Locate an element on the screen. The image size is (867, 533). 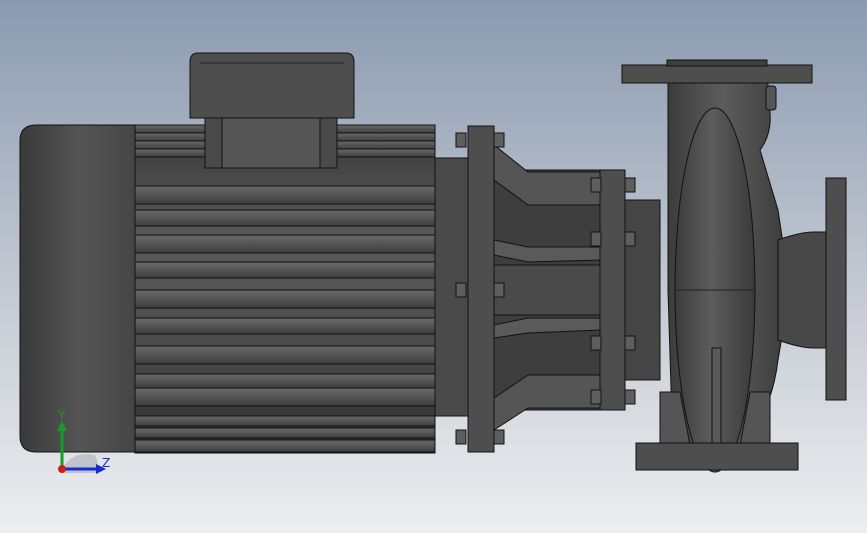
suction-nozzle is located at coordinates (812, 289).